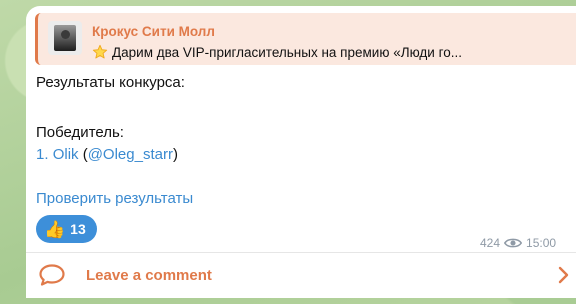 Image resolution: width=576 pixels, height=304 pixels. I want to click on check-results-link: Проверить результаты, so click(114, 198).